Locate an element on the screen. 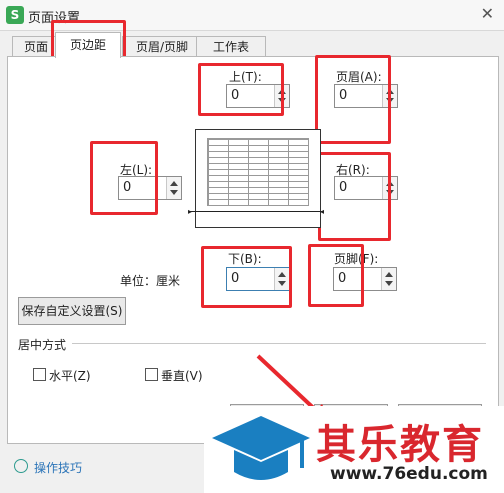 The width and height of the screenshot is (504, 493). marker-right-icon: ◂ is located at coordinates (322, 211).